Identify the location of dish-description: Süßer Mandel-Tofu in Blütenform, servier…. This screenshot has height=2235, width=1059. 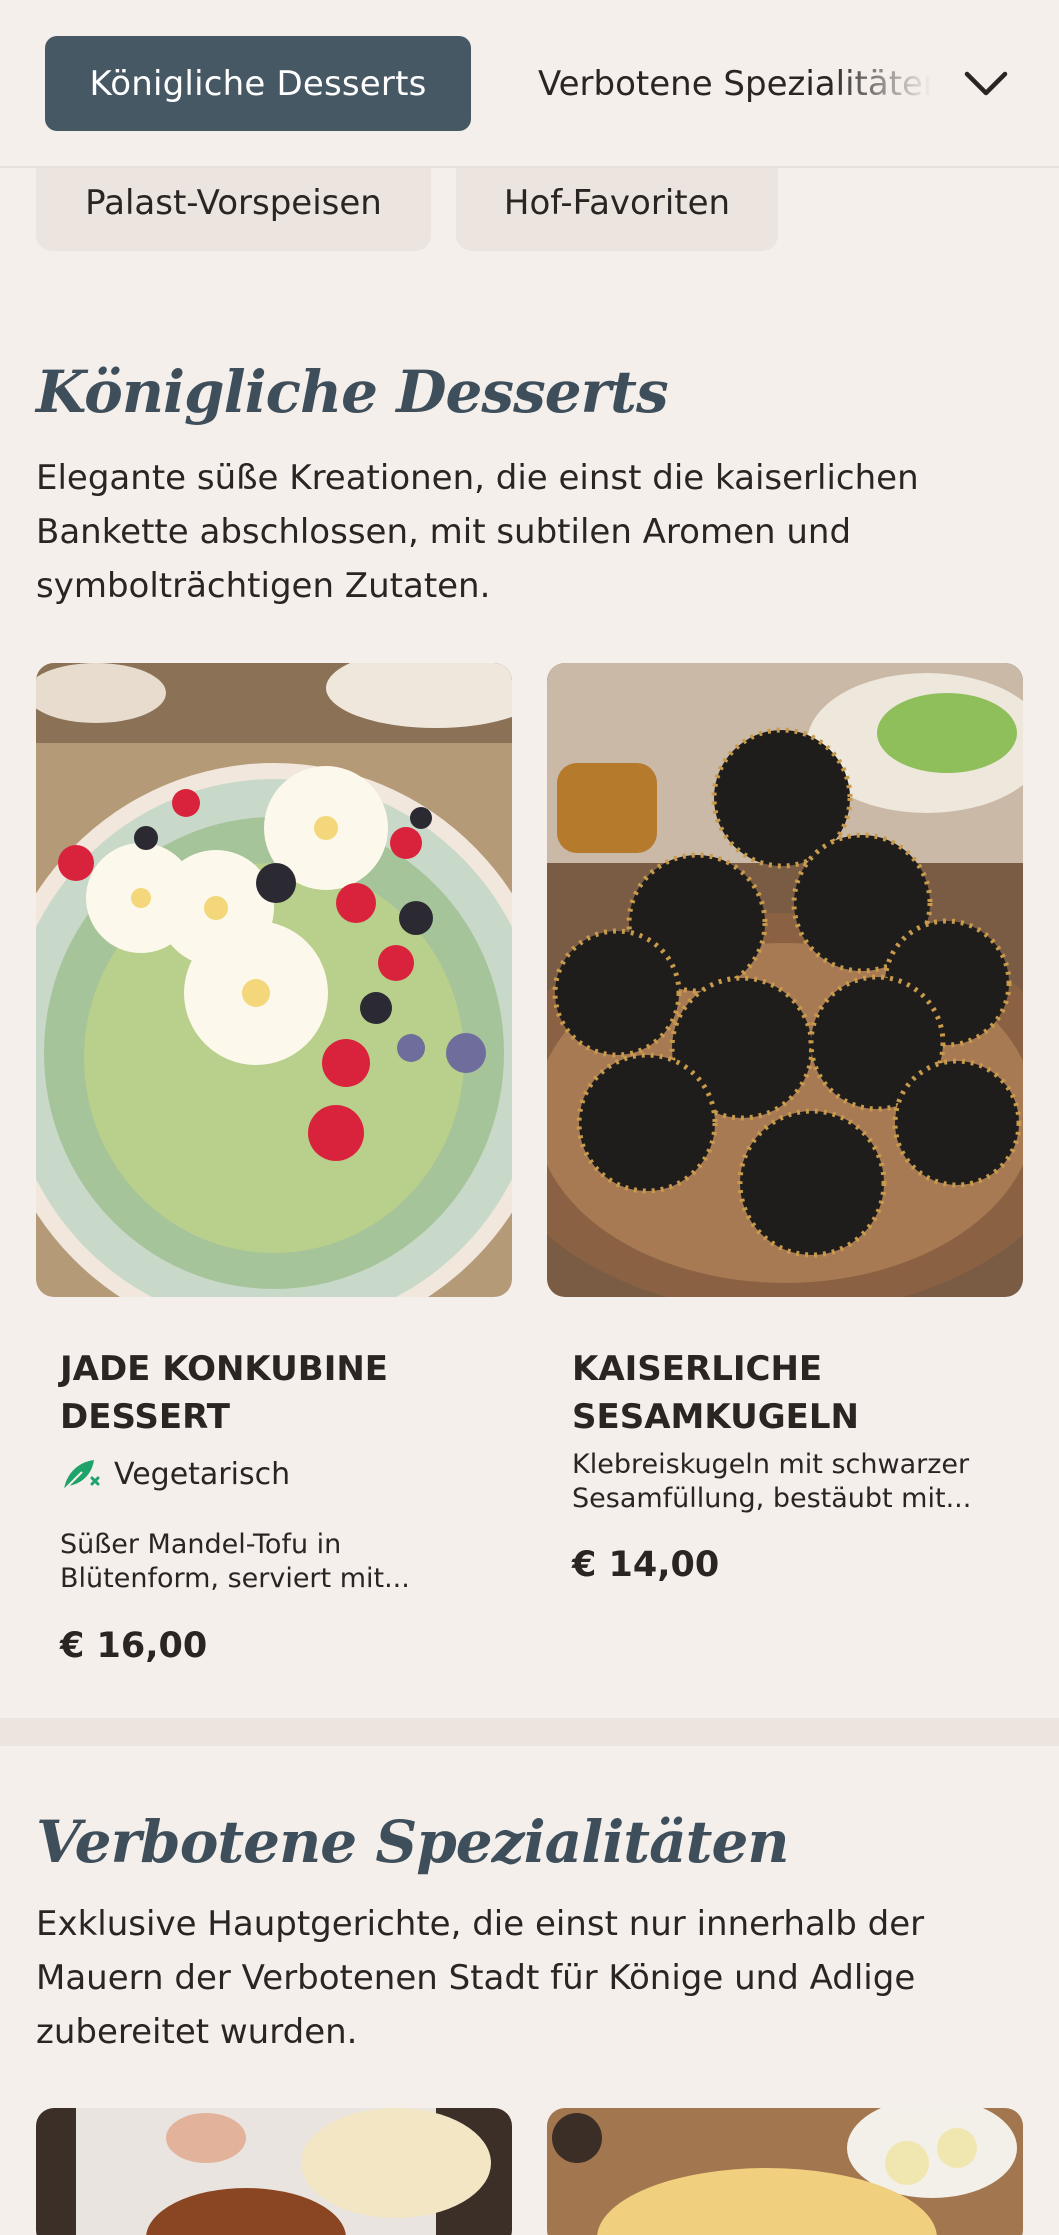
(280, 1562).